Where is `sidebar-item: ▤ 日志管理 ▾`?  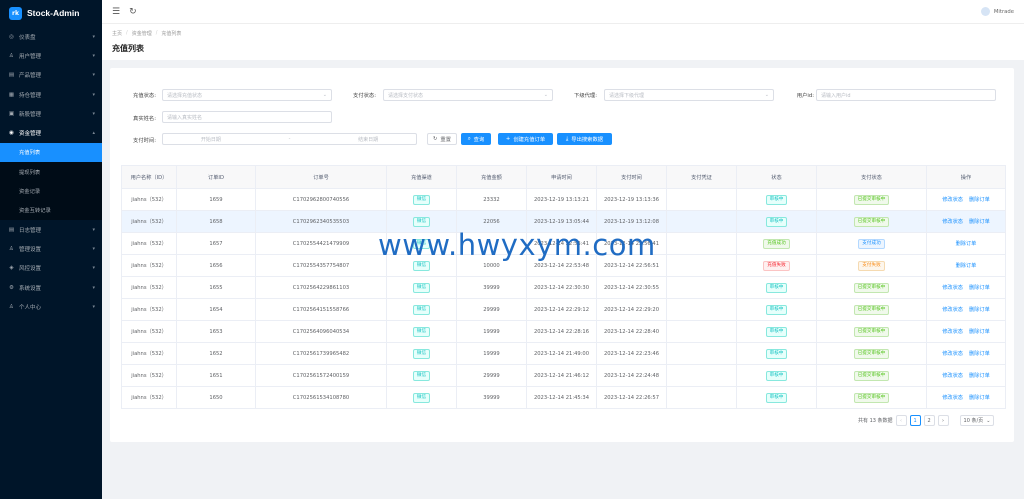 sidebar-item: ▤ 日志管理 ▾ is located at coordinates (51, 229).